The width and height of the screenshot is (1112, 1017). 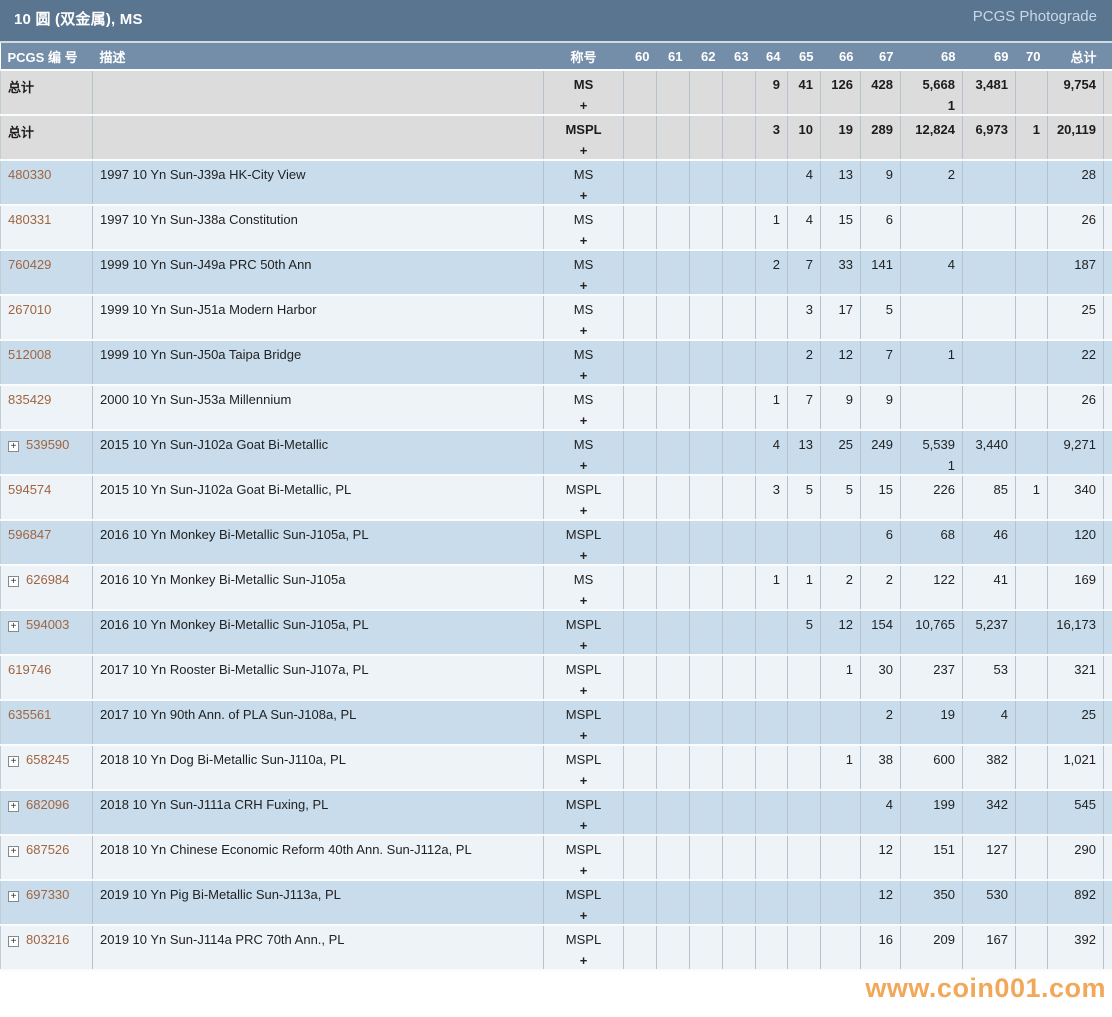 What do you see at coordinates (640, 57) in the screenshot?
I see `column-header-60: 60` at bounding box center [640, 57].